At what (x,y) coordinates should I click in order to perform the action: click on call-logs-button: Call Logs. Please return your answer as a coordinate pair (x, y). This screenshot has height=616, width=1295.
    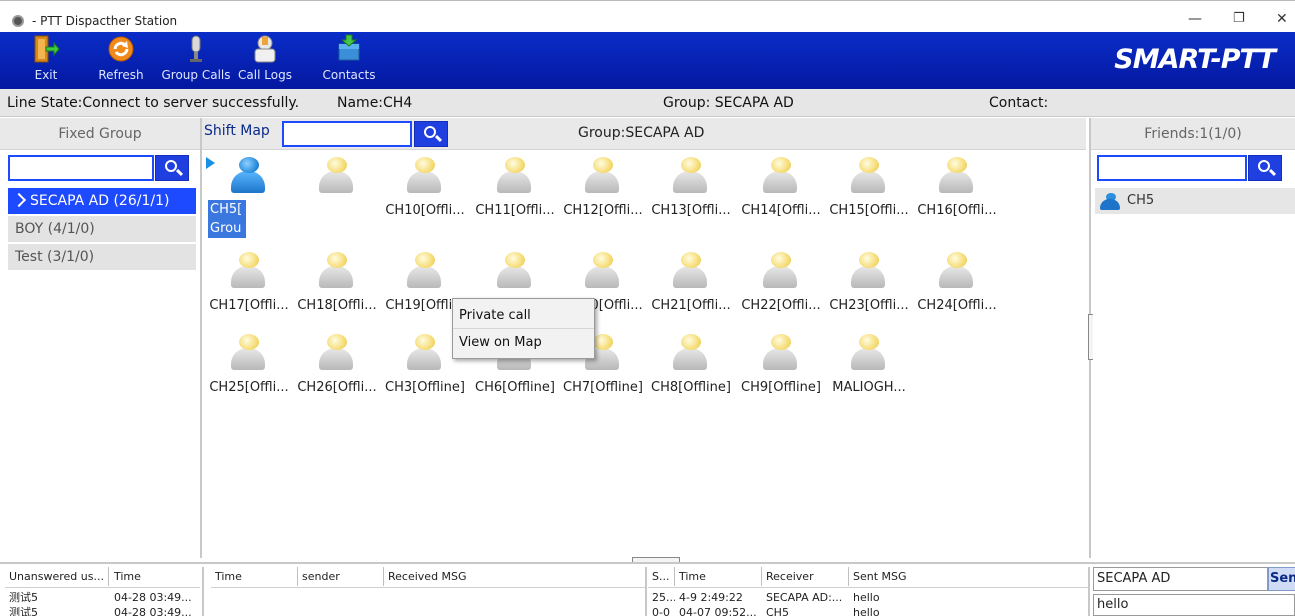
    Looking at the image, I should click on (265, 58).